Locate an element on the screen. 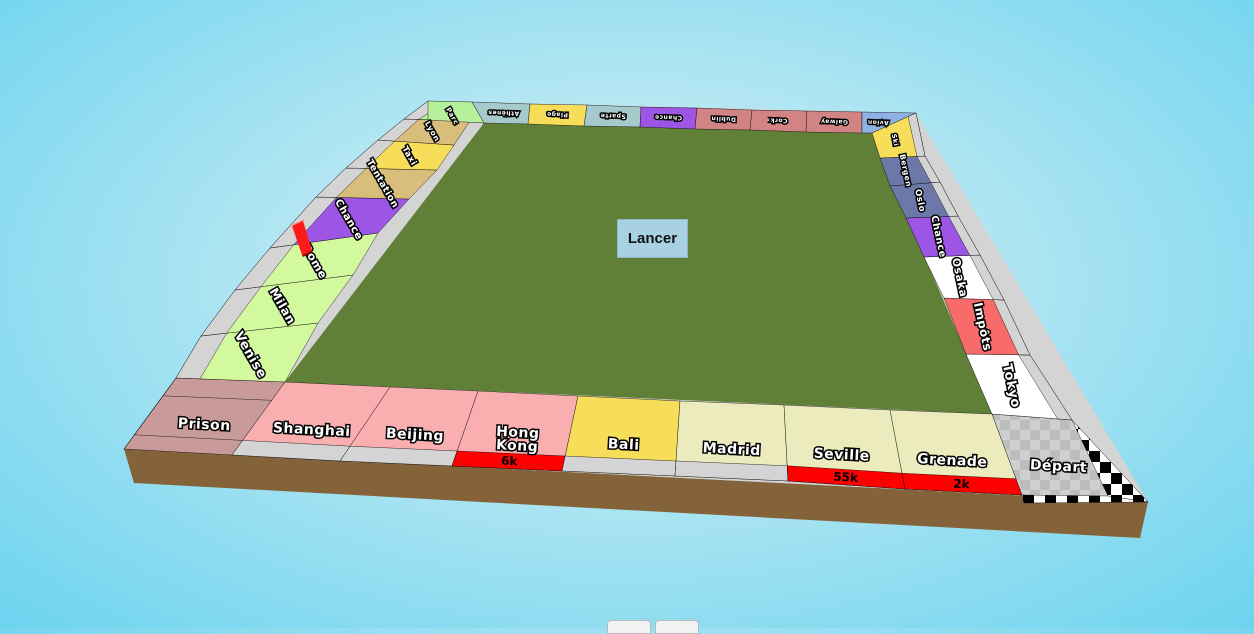 This screenshot has height=634, width=1254. cell-label-4: Bali is located at coordinates (623, 445).